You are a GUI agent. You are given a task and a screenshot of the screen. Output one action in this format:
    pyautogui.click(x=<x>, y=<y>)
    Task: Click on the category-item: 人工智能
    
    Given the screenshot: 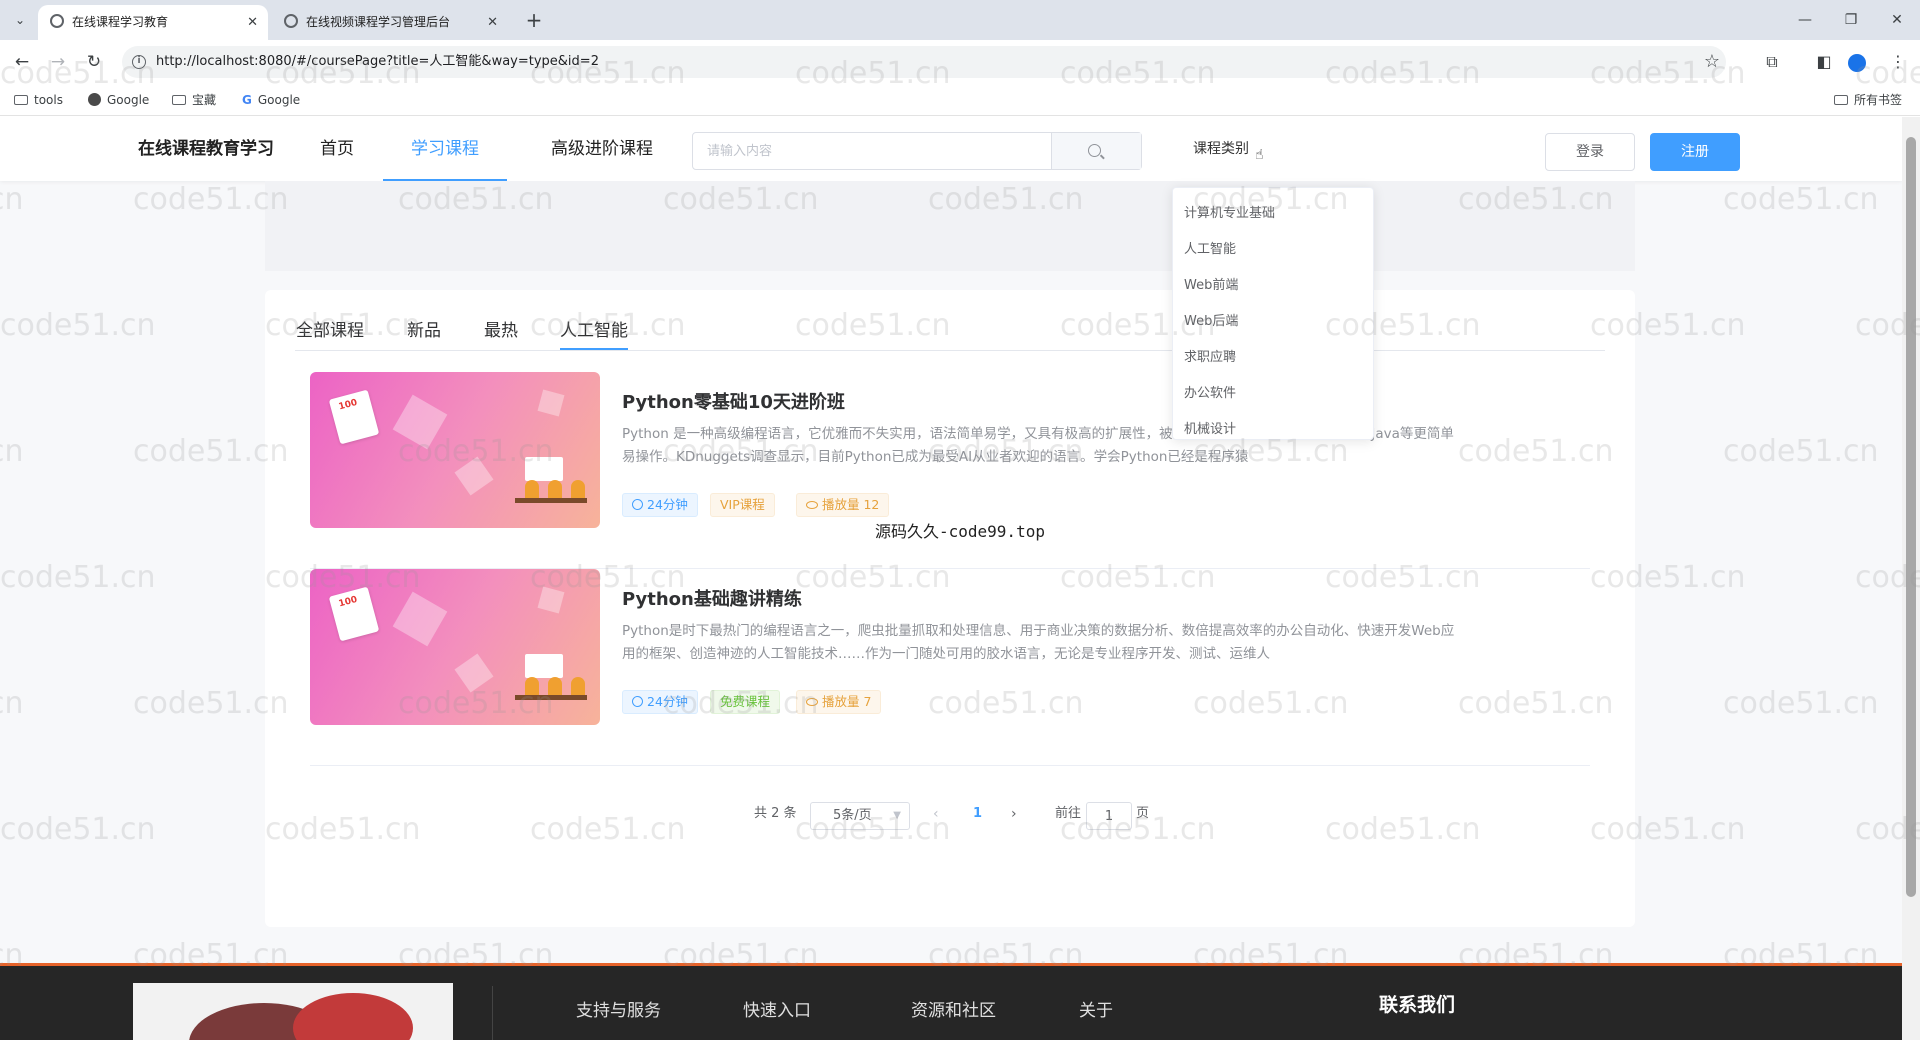 What is the action you would take?
    pyautogui.click(x=1210, y=250)
    